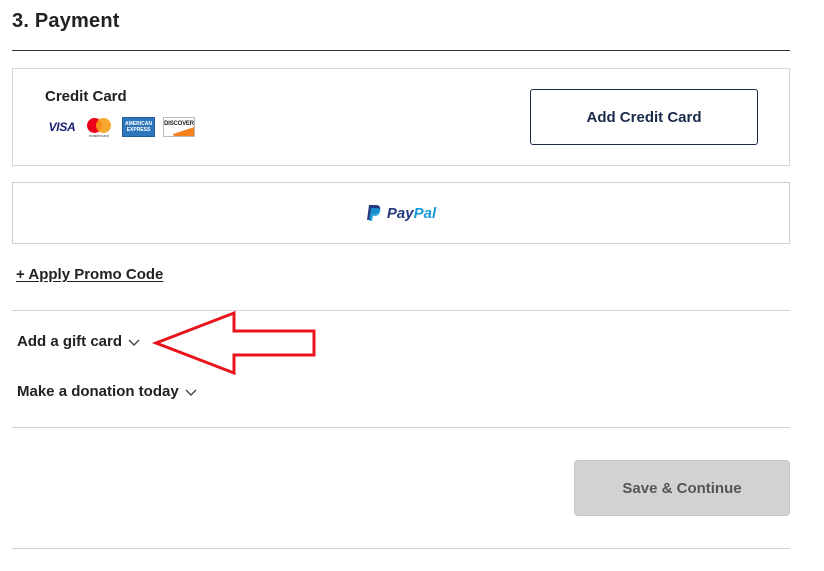 The image size is (824, 571). I want to click on save-continue-button: Save & Continue, so click(682, 488).